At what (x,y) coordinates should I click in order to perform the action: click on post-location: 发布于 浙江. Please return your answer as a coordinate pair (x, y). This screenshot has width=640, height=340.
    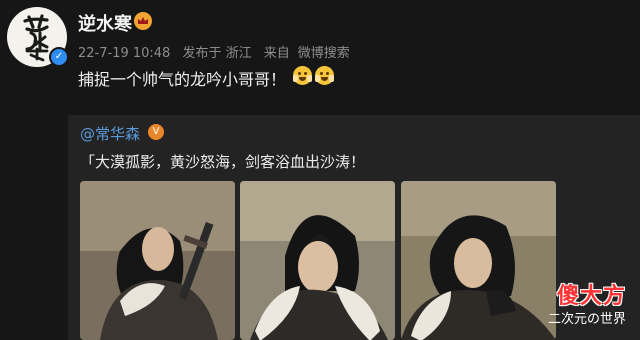
    Looking at the image, I should click on (217, 53).